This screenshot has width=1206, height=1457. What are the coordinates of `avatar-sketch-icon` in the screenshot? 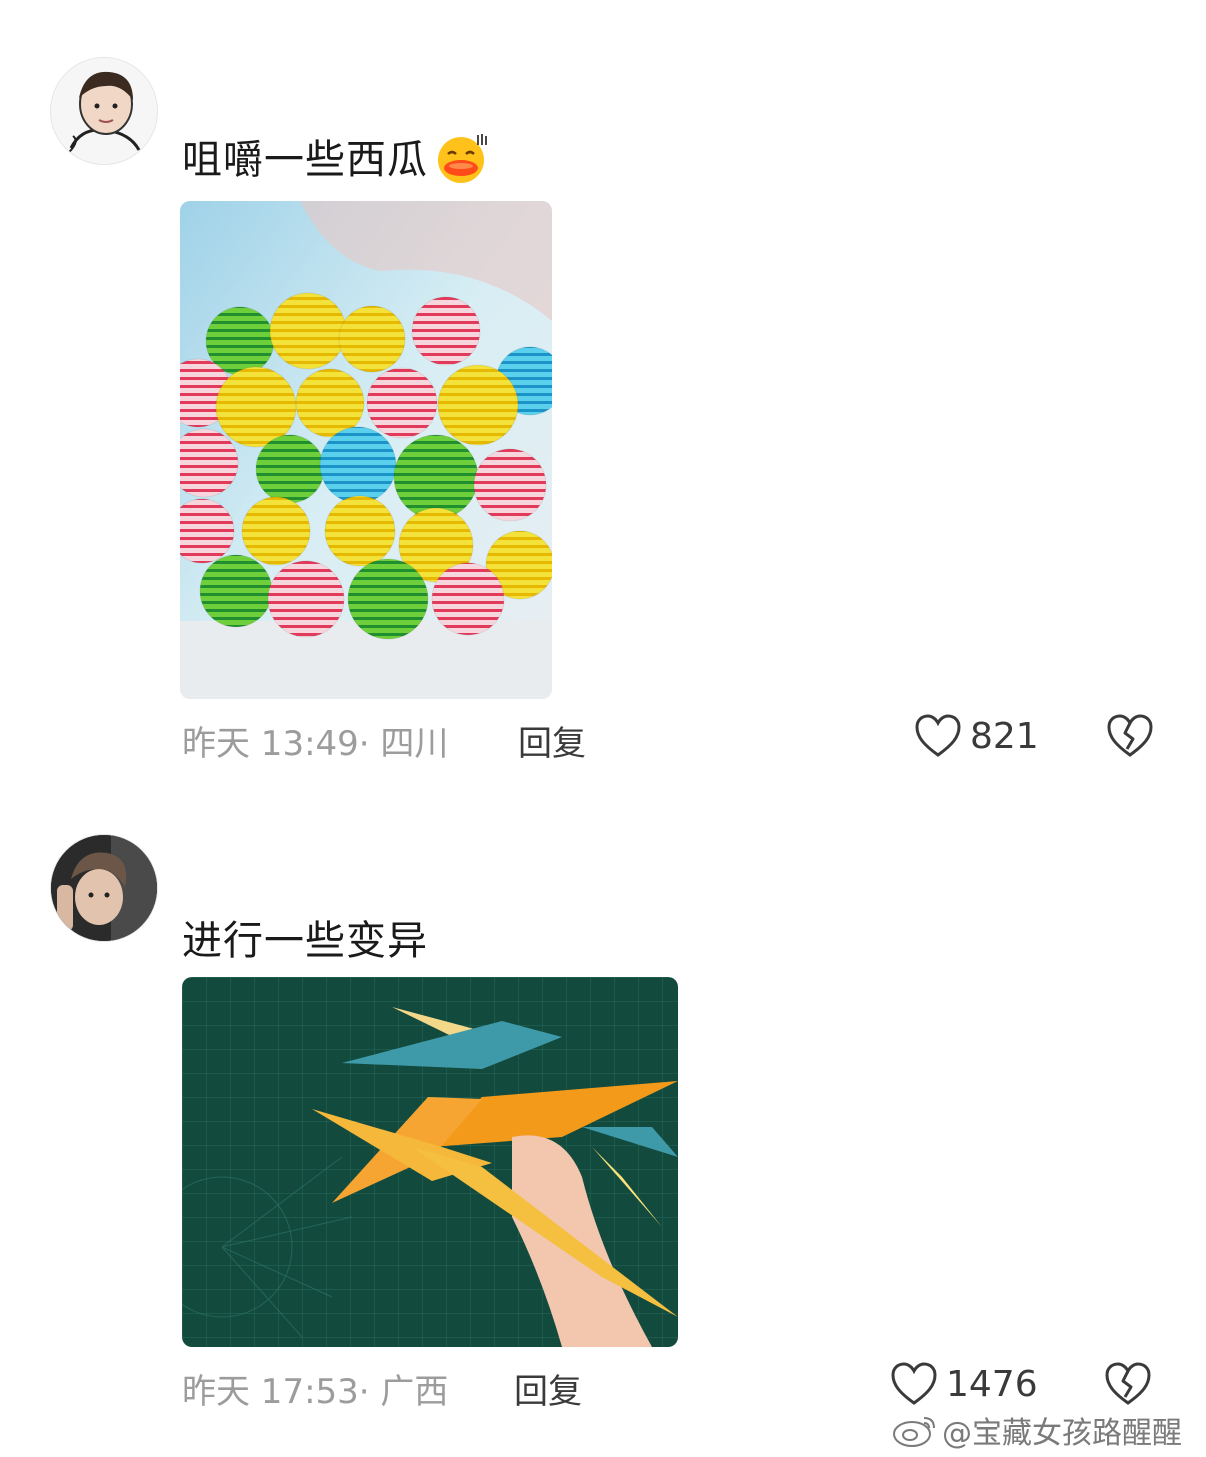 It's located at (104, 111).